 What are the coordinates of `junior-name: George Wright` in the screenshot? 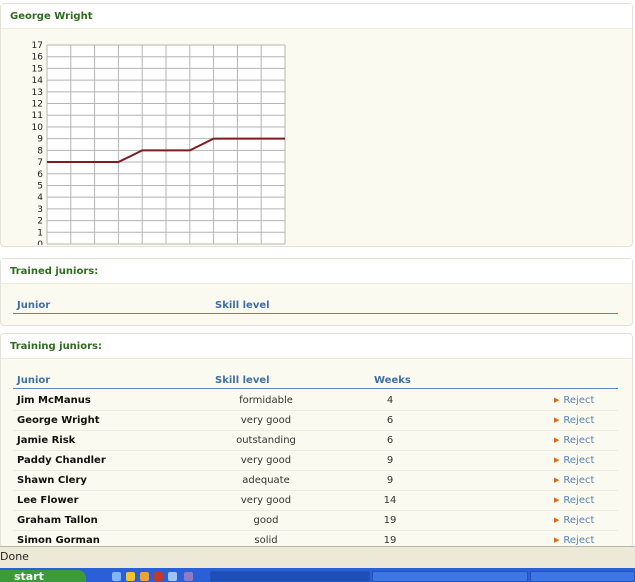 It's located at (58, 420).